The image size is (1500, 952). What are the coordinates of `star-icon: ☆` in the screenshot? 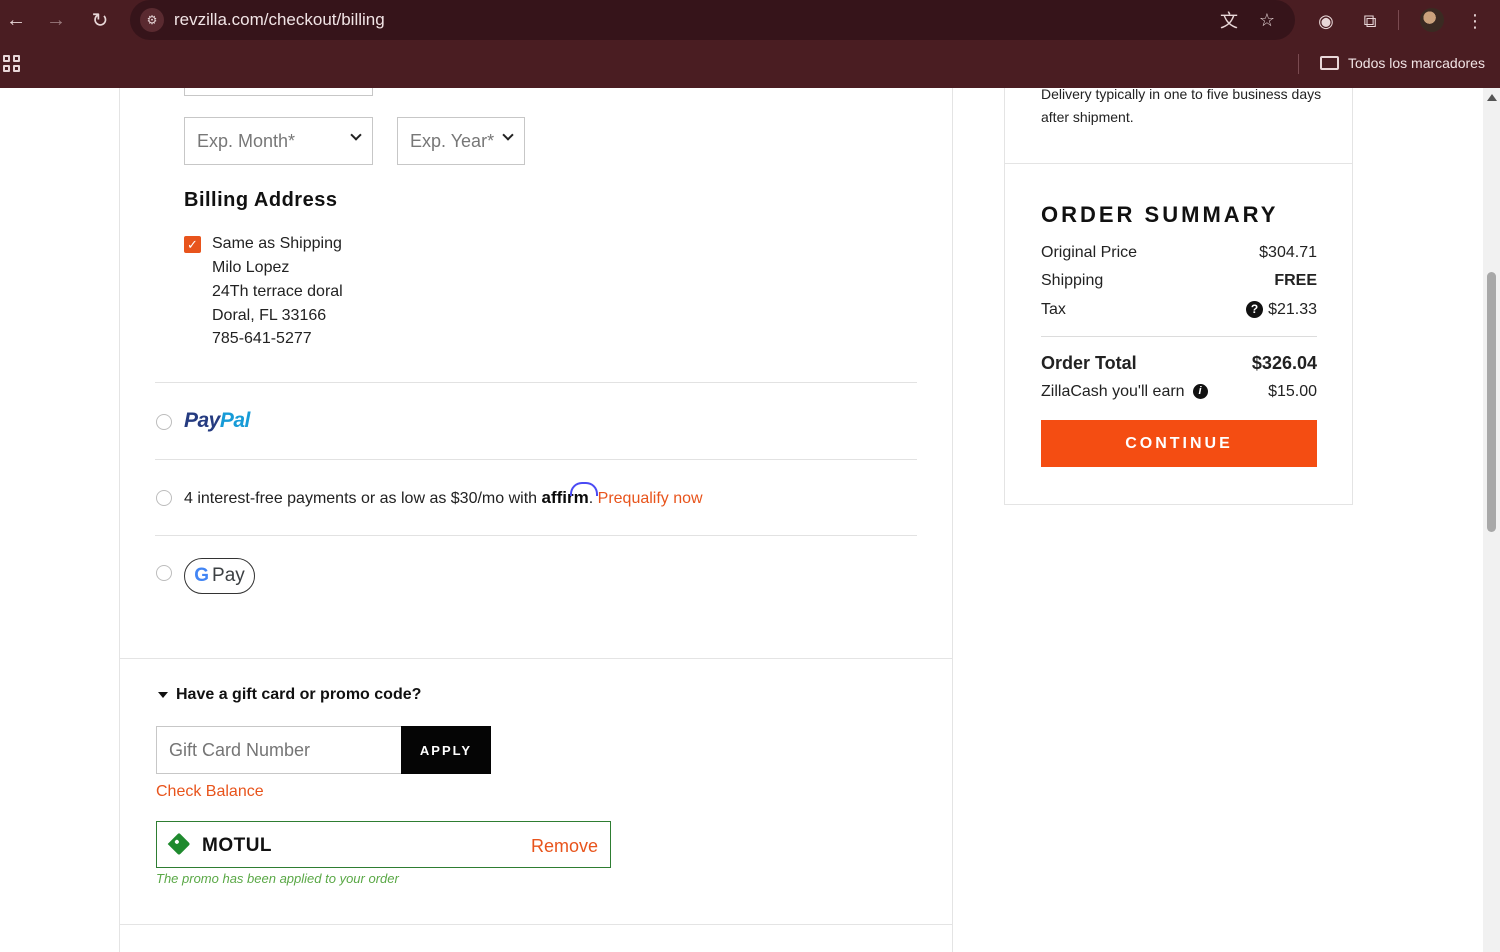 It's located at (1267, 20).